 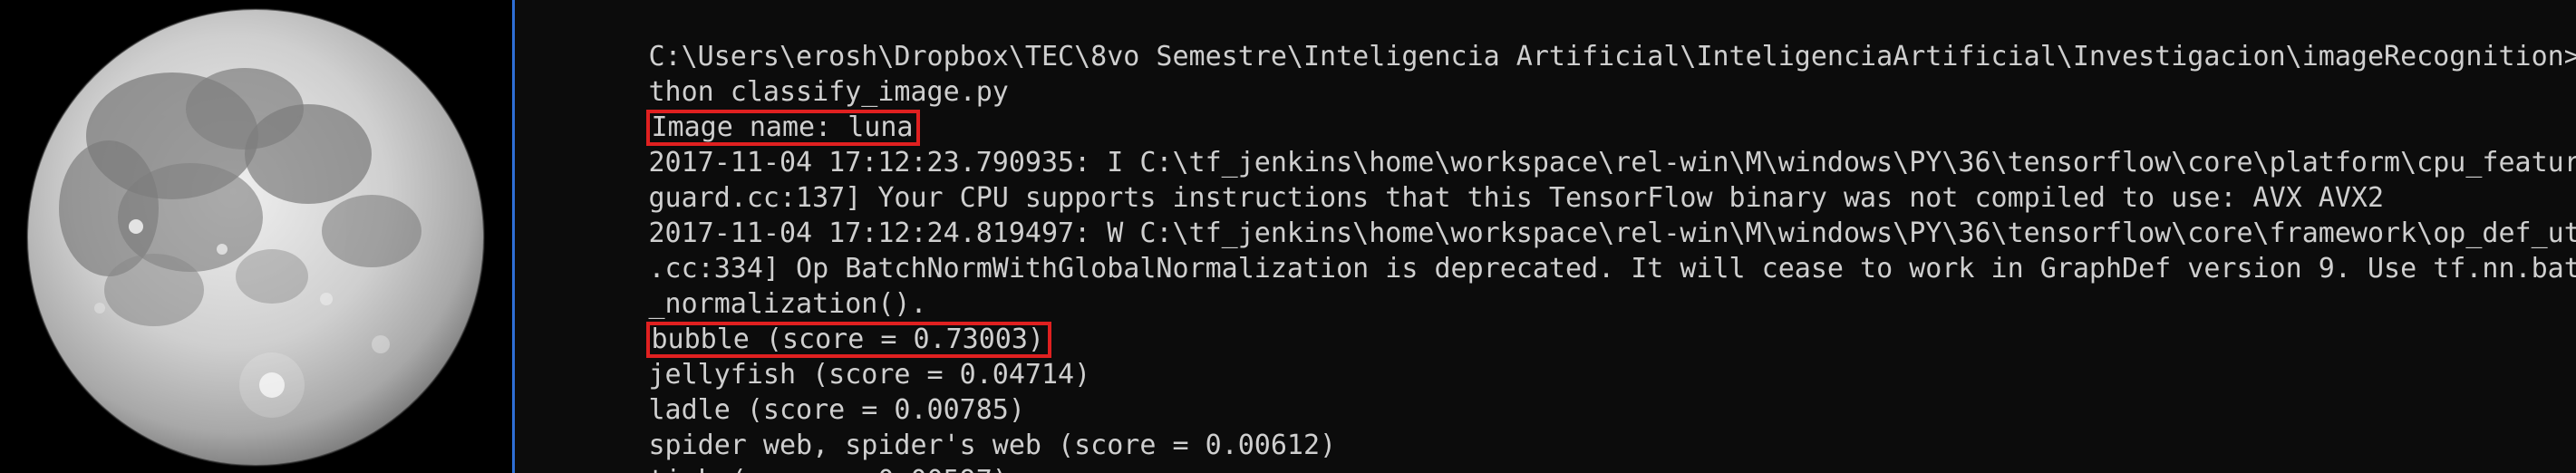 What do you see at coordinates (787, 304) in the screenshot?
I see `console-text: _normalization().` at bounding box center [787, 304].